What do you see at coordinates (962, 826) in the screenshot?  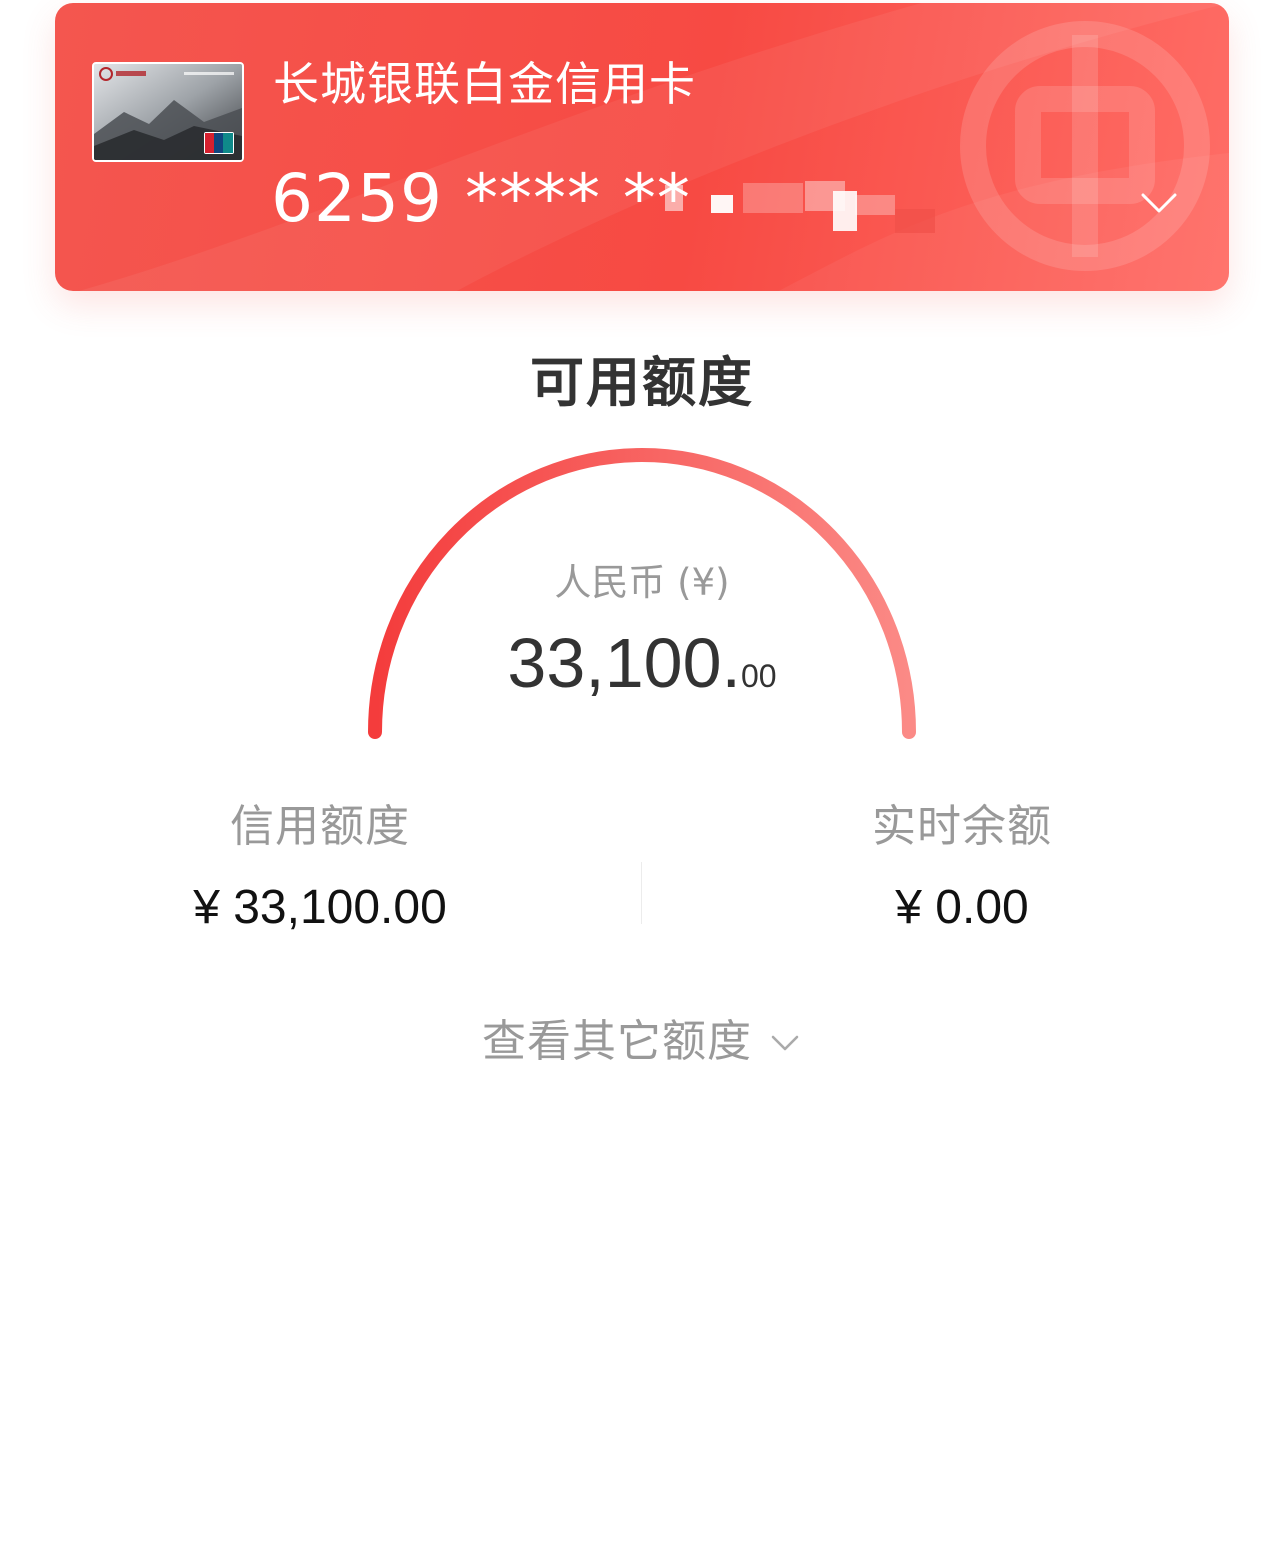 I see `realtime-balance-label: 实时余额` at bounding box center [962, 826].